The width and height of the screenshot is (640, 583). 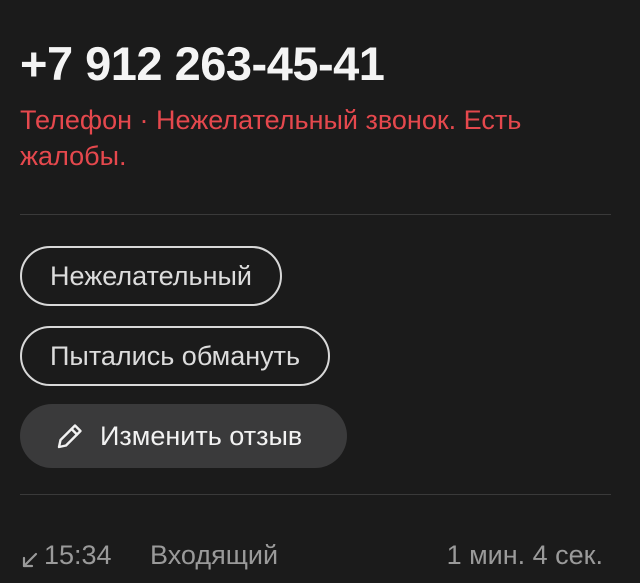 What do you see at coordinates (78, 555) in the screenshot?
I see `call-time: 15:34` at bounding box center [78, 555].